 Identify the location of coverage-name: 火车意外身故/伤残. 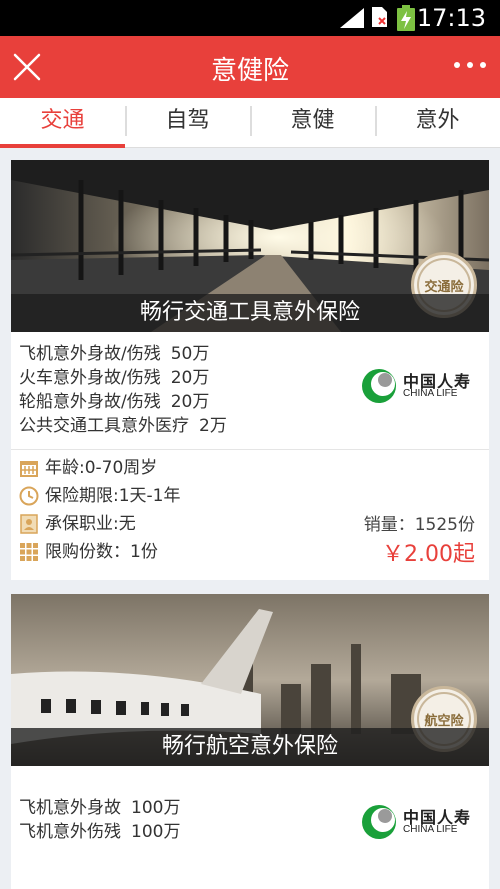
(90, 378).